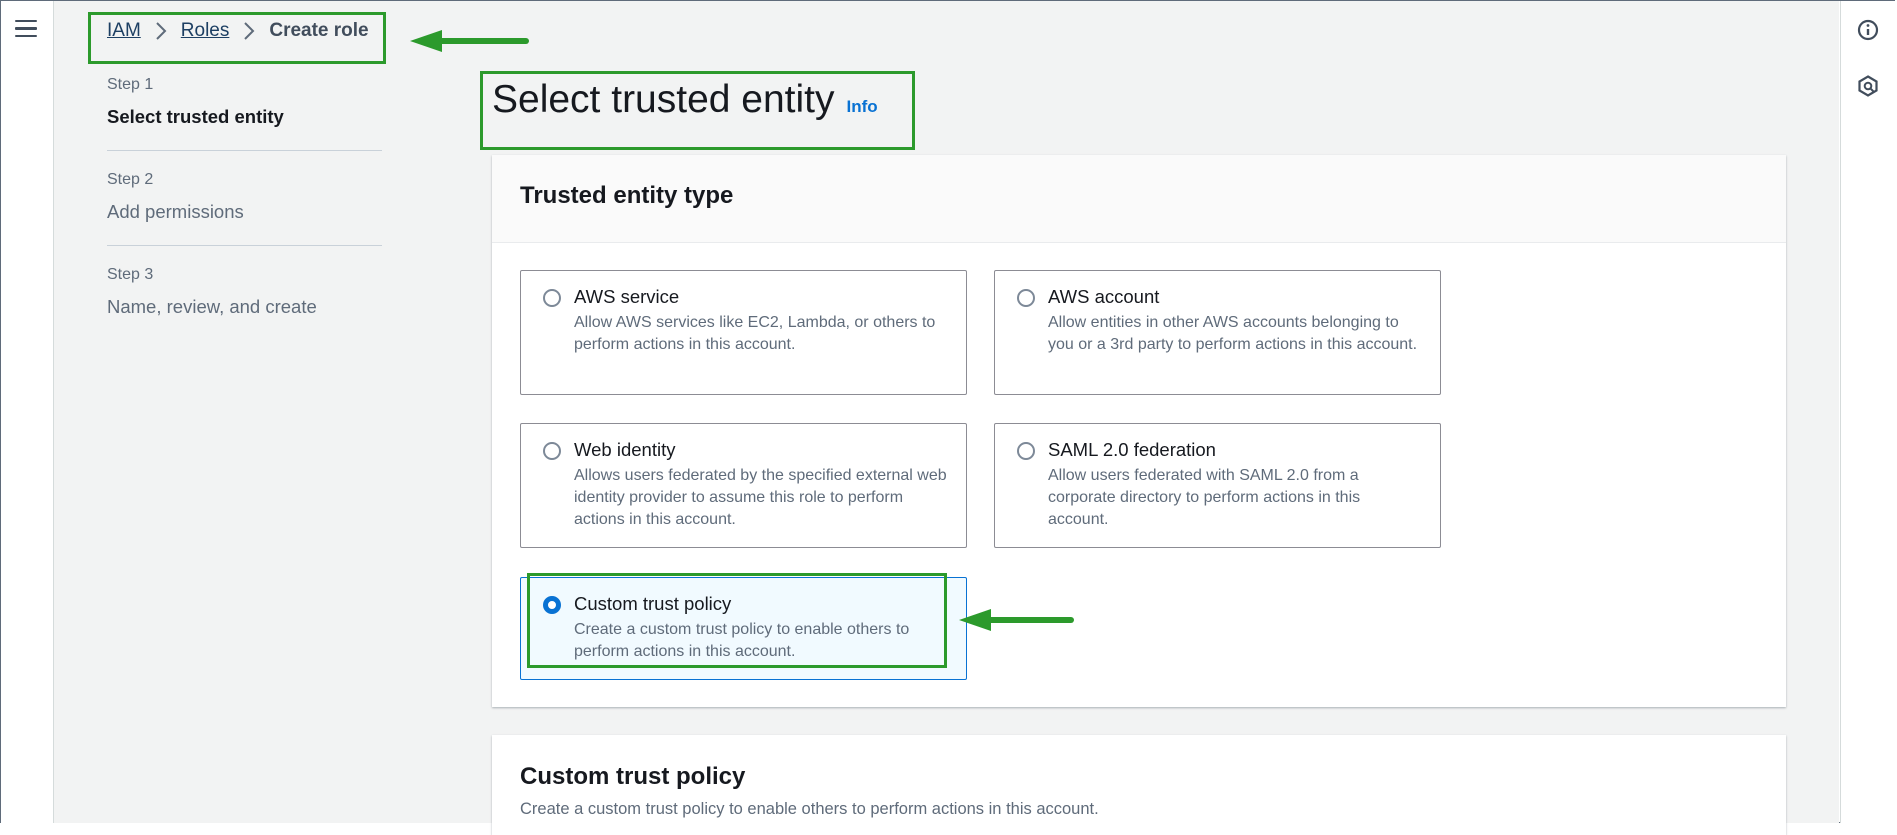 Image resolution: width=1897 pixels, height=835 pixels. Describe the element at coordinates (1867, 412) in the screenshot. I see `right-utility-rail` at that location.